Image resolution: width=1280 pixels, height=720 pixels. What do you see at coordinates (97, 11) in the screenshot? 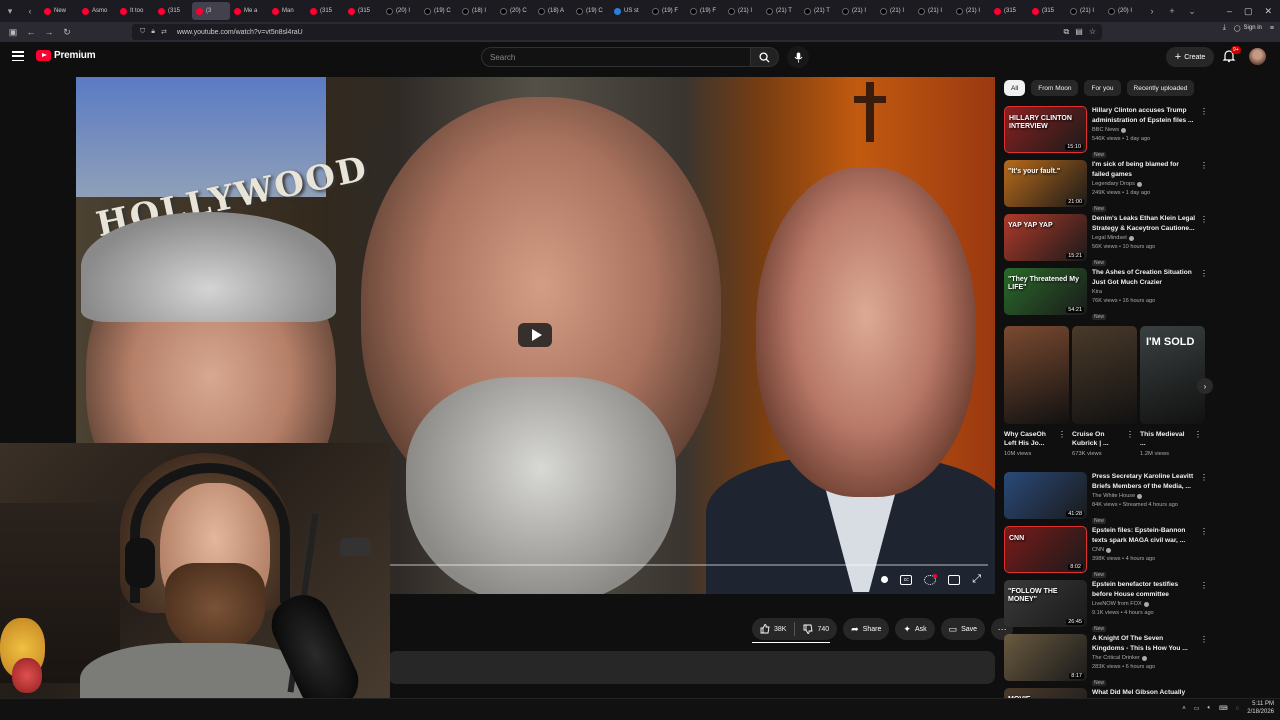
I see `browser-tab: Asmo` at bounding box center [97, 11].